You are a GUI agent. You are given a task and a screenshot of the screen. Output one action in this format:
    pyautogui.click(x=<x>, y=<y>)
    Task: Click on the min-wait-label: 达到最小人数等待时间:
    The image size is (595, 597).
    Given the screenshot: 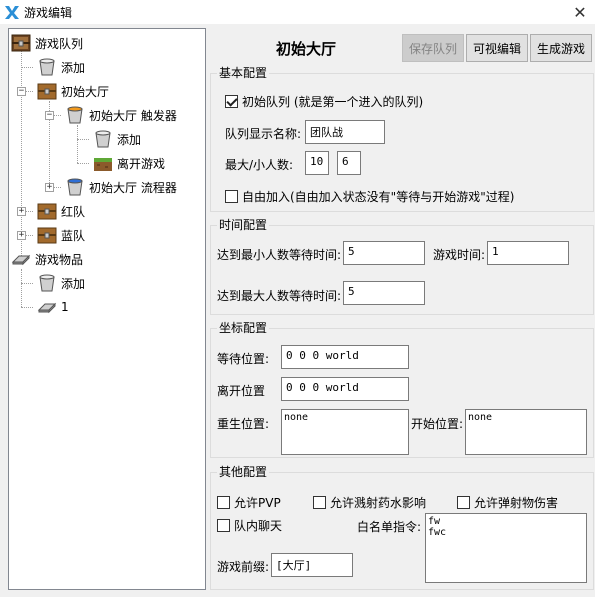 What is the action you would take?
    pyautogui.click(x=279, y=255)
    